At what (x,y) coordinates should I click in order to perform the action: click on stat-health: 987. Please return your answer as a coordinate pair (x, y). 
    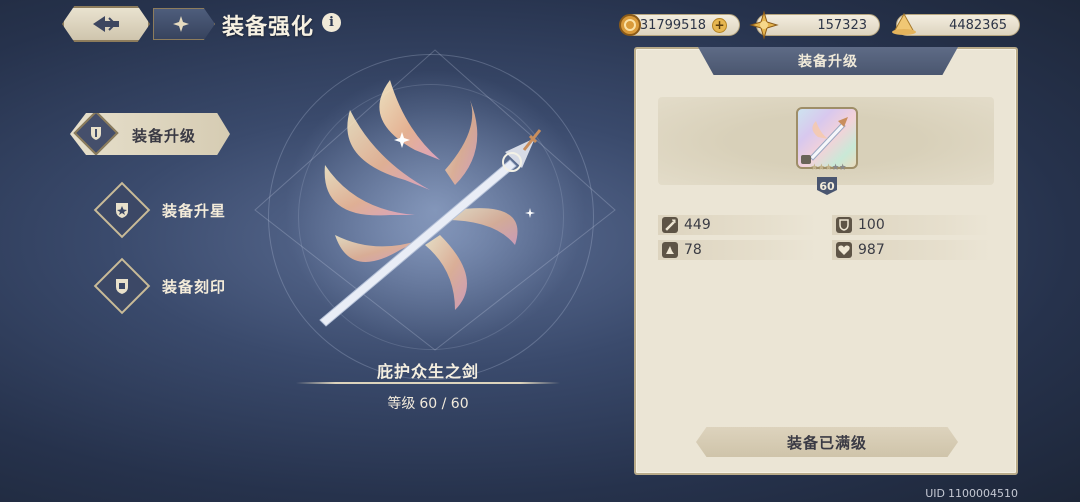
    Looking at the image, I should click on (911, 250).